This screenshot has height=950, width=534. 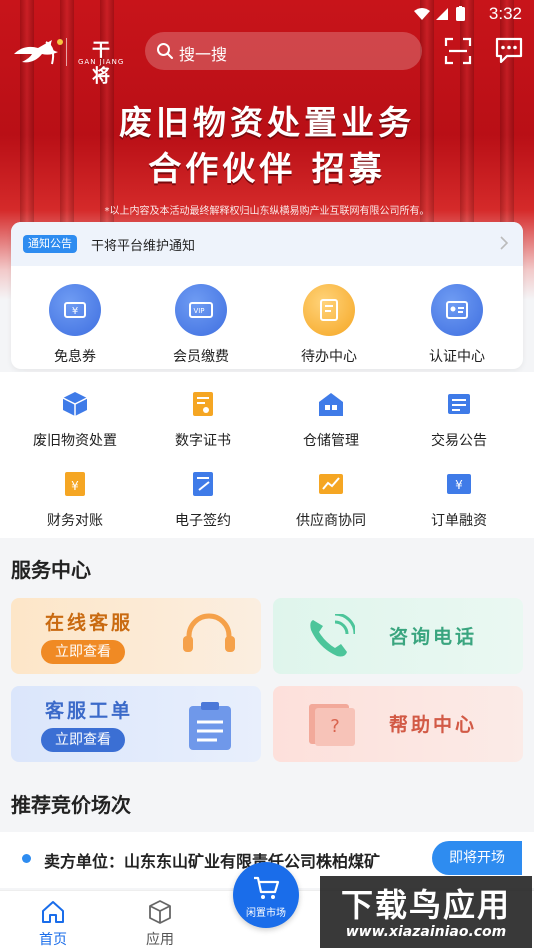 What do you see at coordinates (331, 484) in the screenshot?
I see `chart-icon` at bounding box center [331, 484].